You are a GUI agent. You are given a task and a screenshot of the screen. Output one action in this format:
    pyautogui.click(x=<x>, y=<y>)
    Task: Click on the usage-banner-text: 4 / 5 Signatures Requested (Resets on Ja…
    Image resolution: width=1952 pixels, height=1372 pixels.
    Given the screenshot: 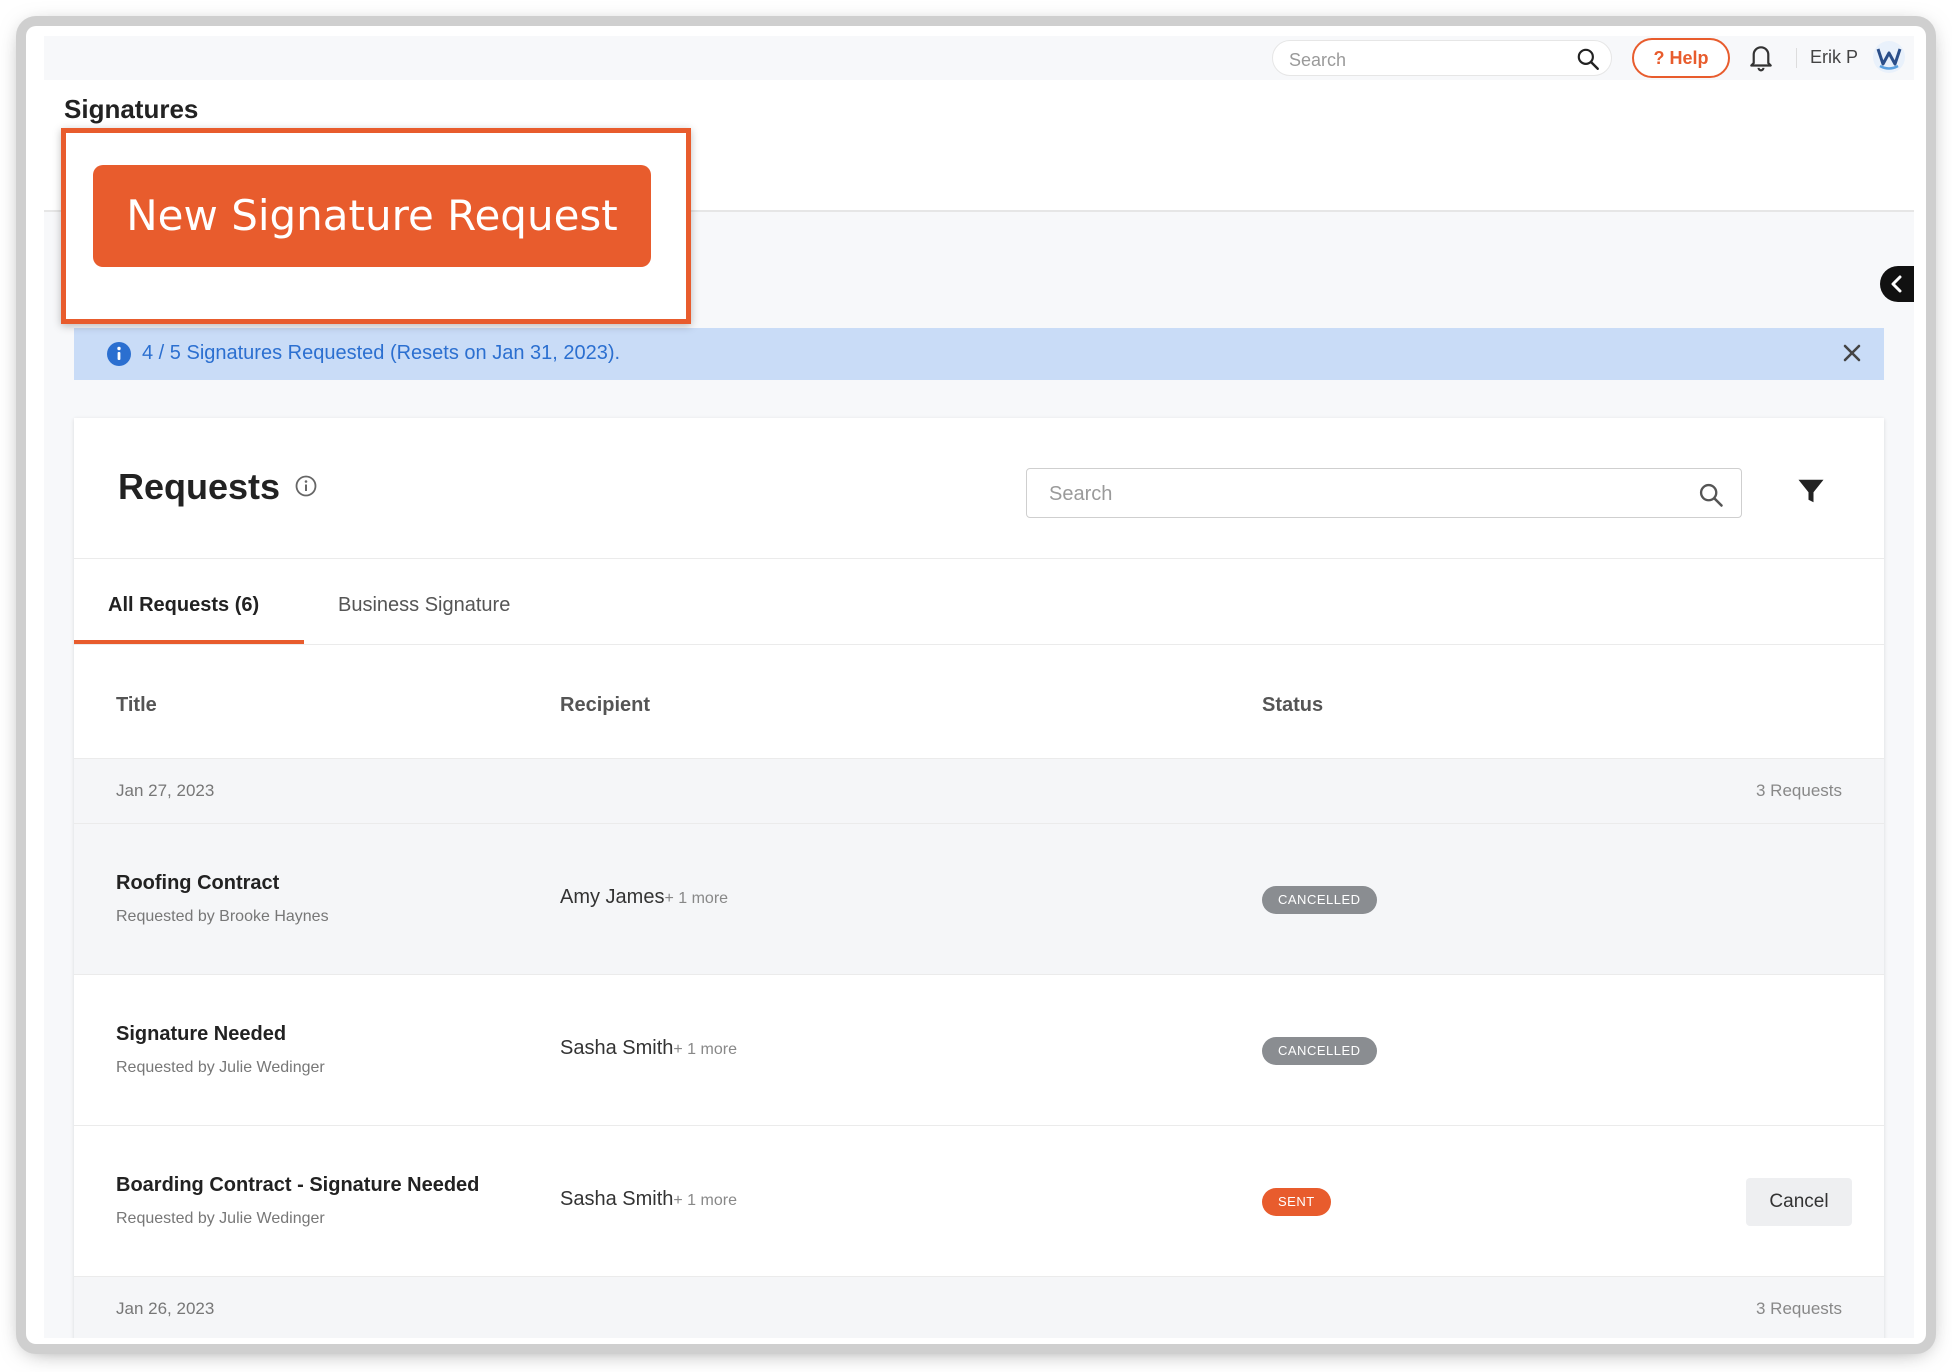 What is the action you would take?
    pyautogui.click(x=381, y=353)
    